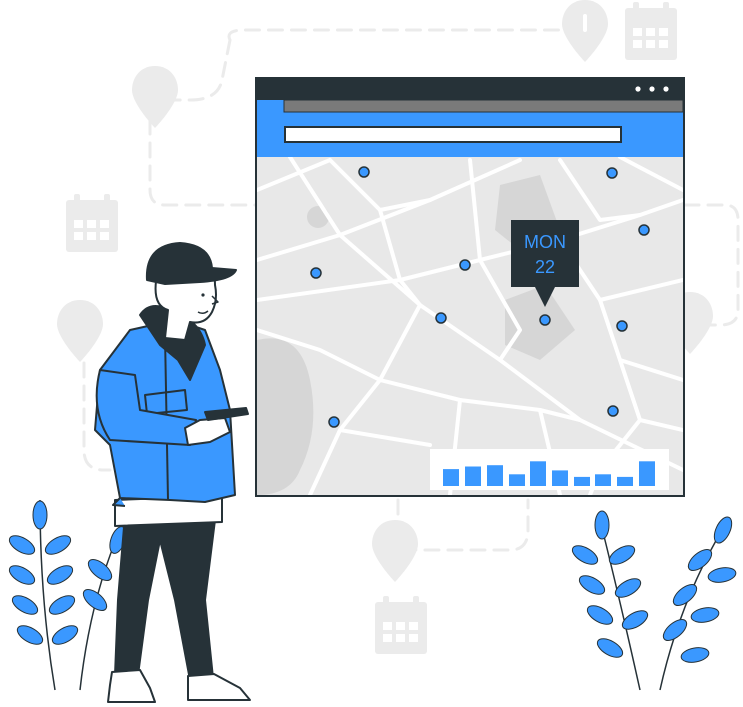 This screenshot has height=707, width=743. What do you see at coordinates (172, 472) in the screenshot?
I see `person-character` at bounding box center [172, 472].